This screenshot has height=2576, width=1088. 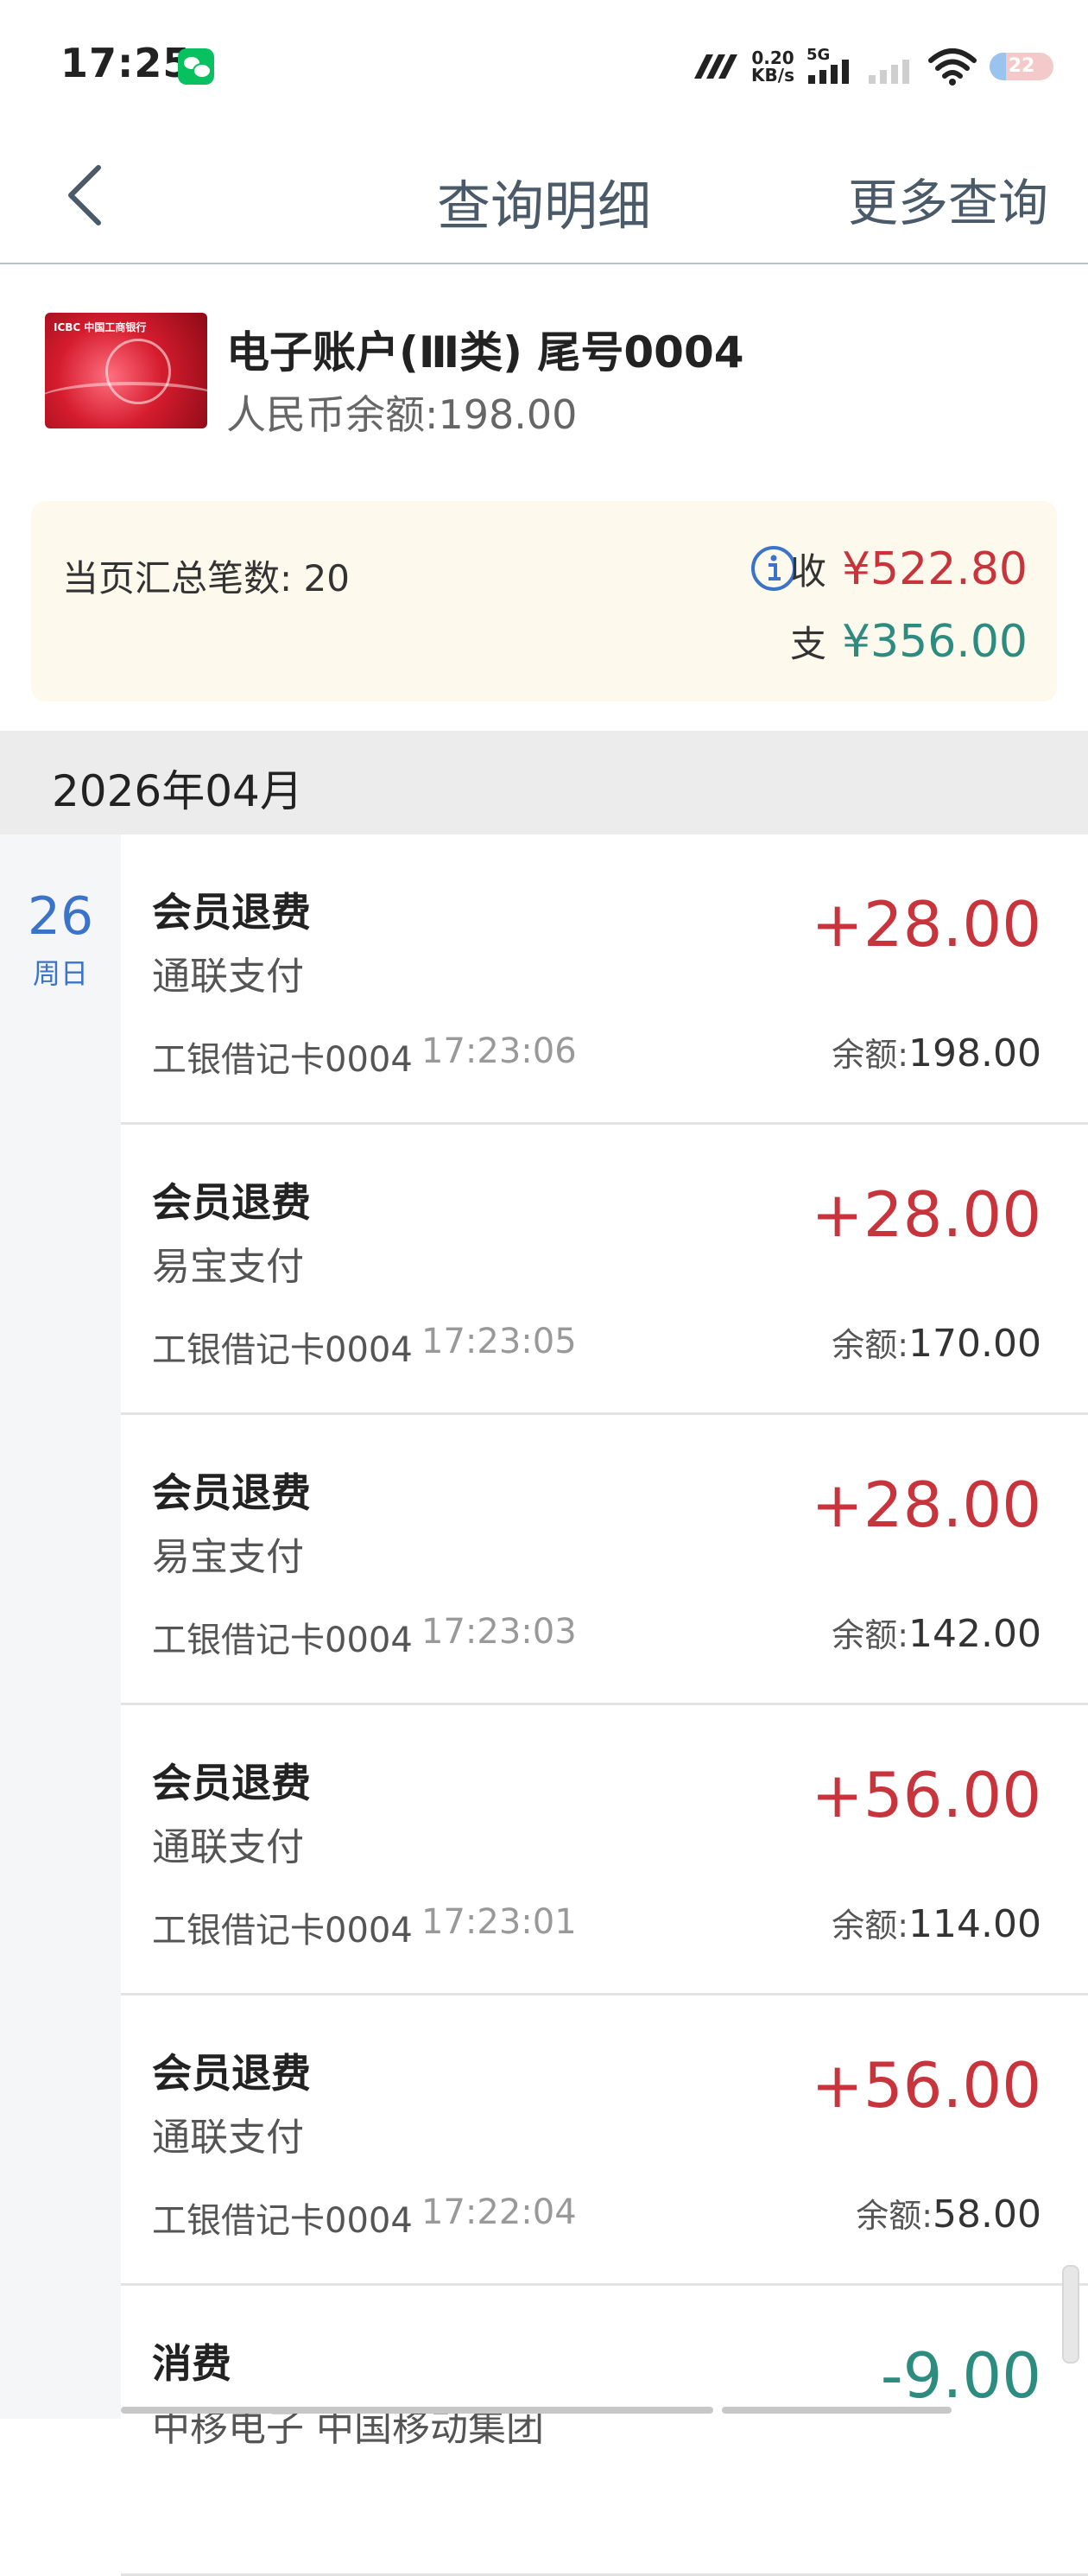 I want to click on transaction-row: 消费 中移电子 中国移动集团 -9.00, so click(x=604, y=2431).